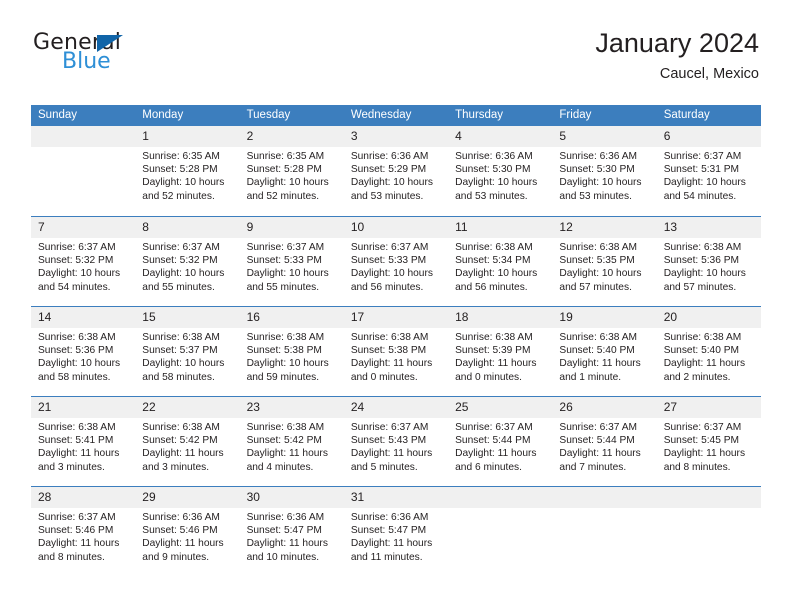  I want to click on sunrise-text: Sunrise: 6:35 AM, so click(285, 156).